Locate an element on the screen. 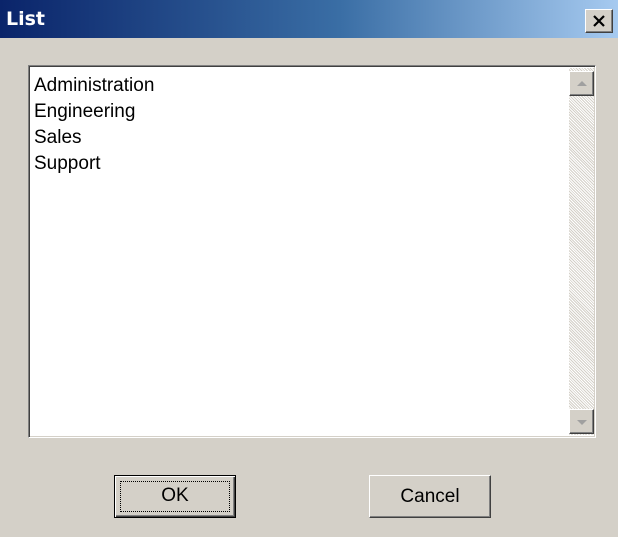 This screenshot has width=618, height=537. list-item: Engineering is located at coordinates (94, 112).